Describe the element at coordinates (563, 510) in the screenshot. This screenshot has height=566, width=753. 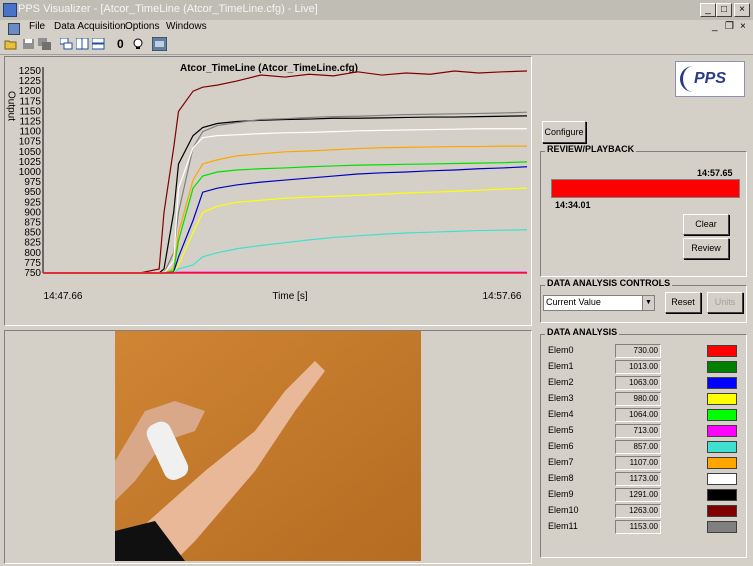
I see `element-name: Elem10` at that location.